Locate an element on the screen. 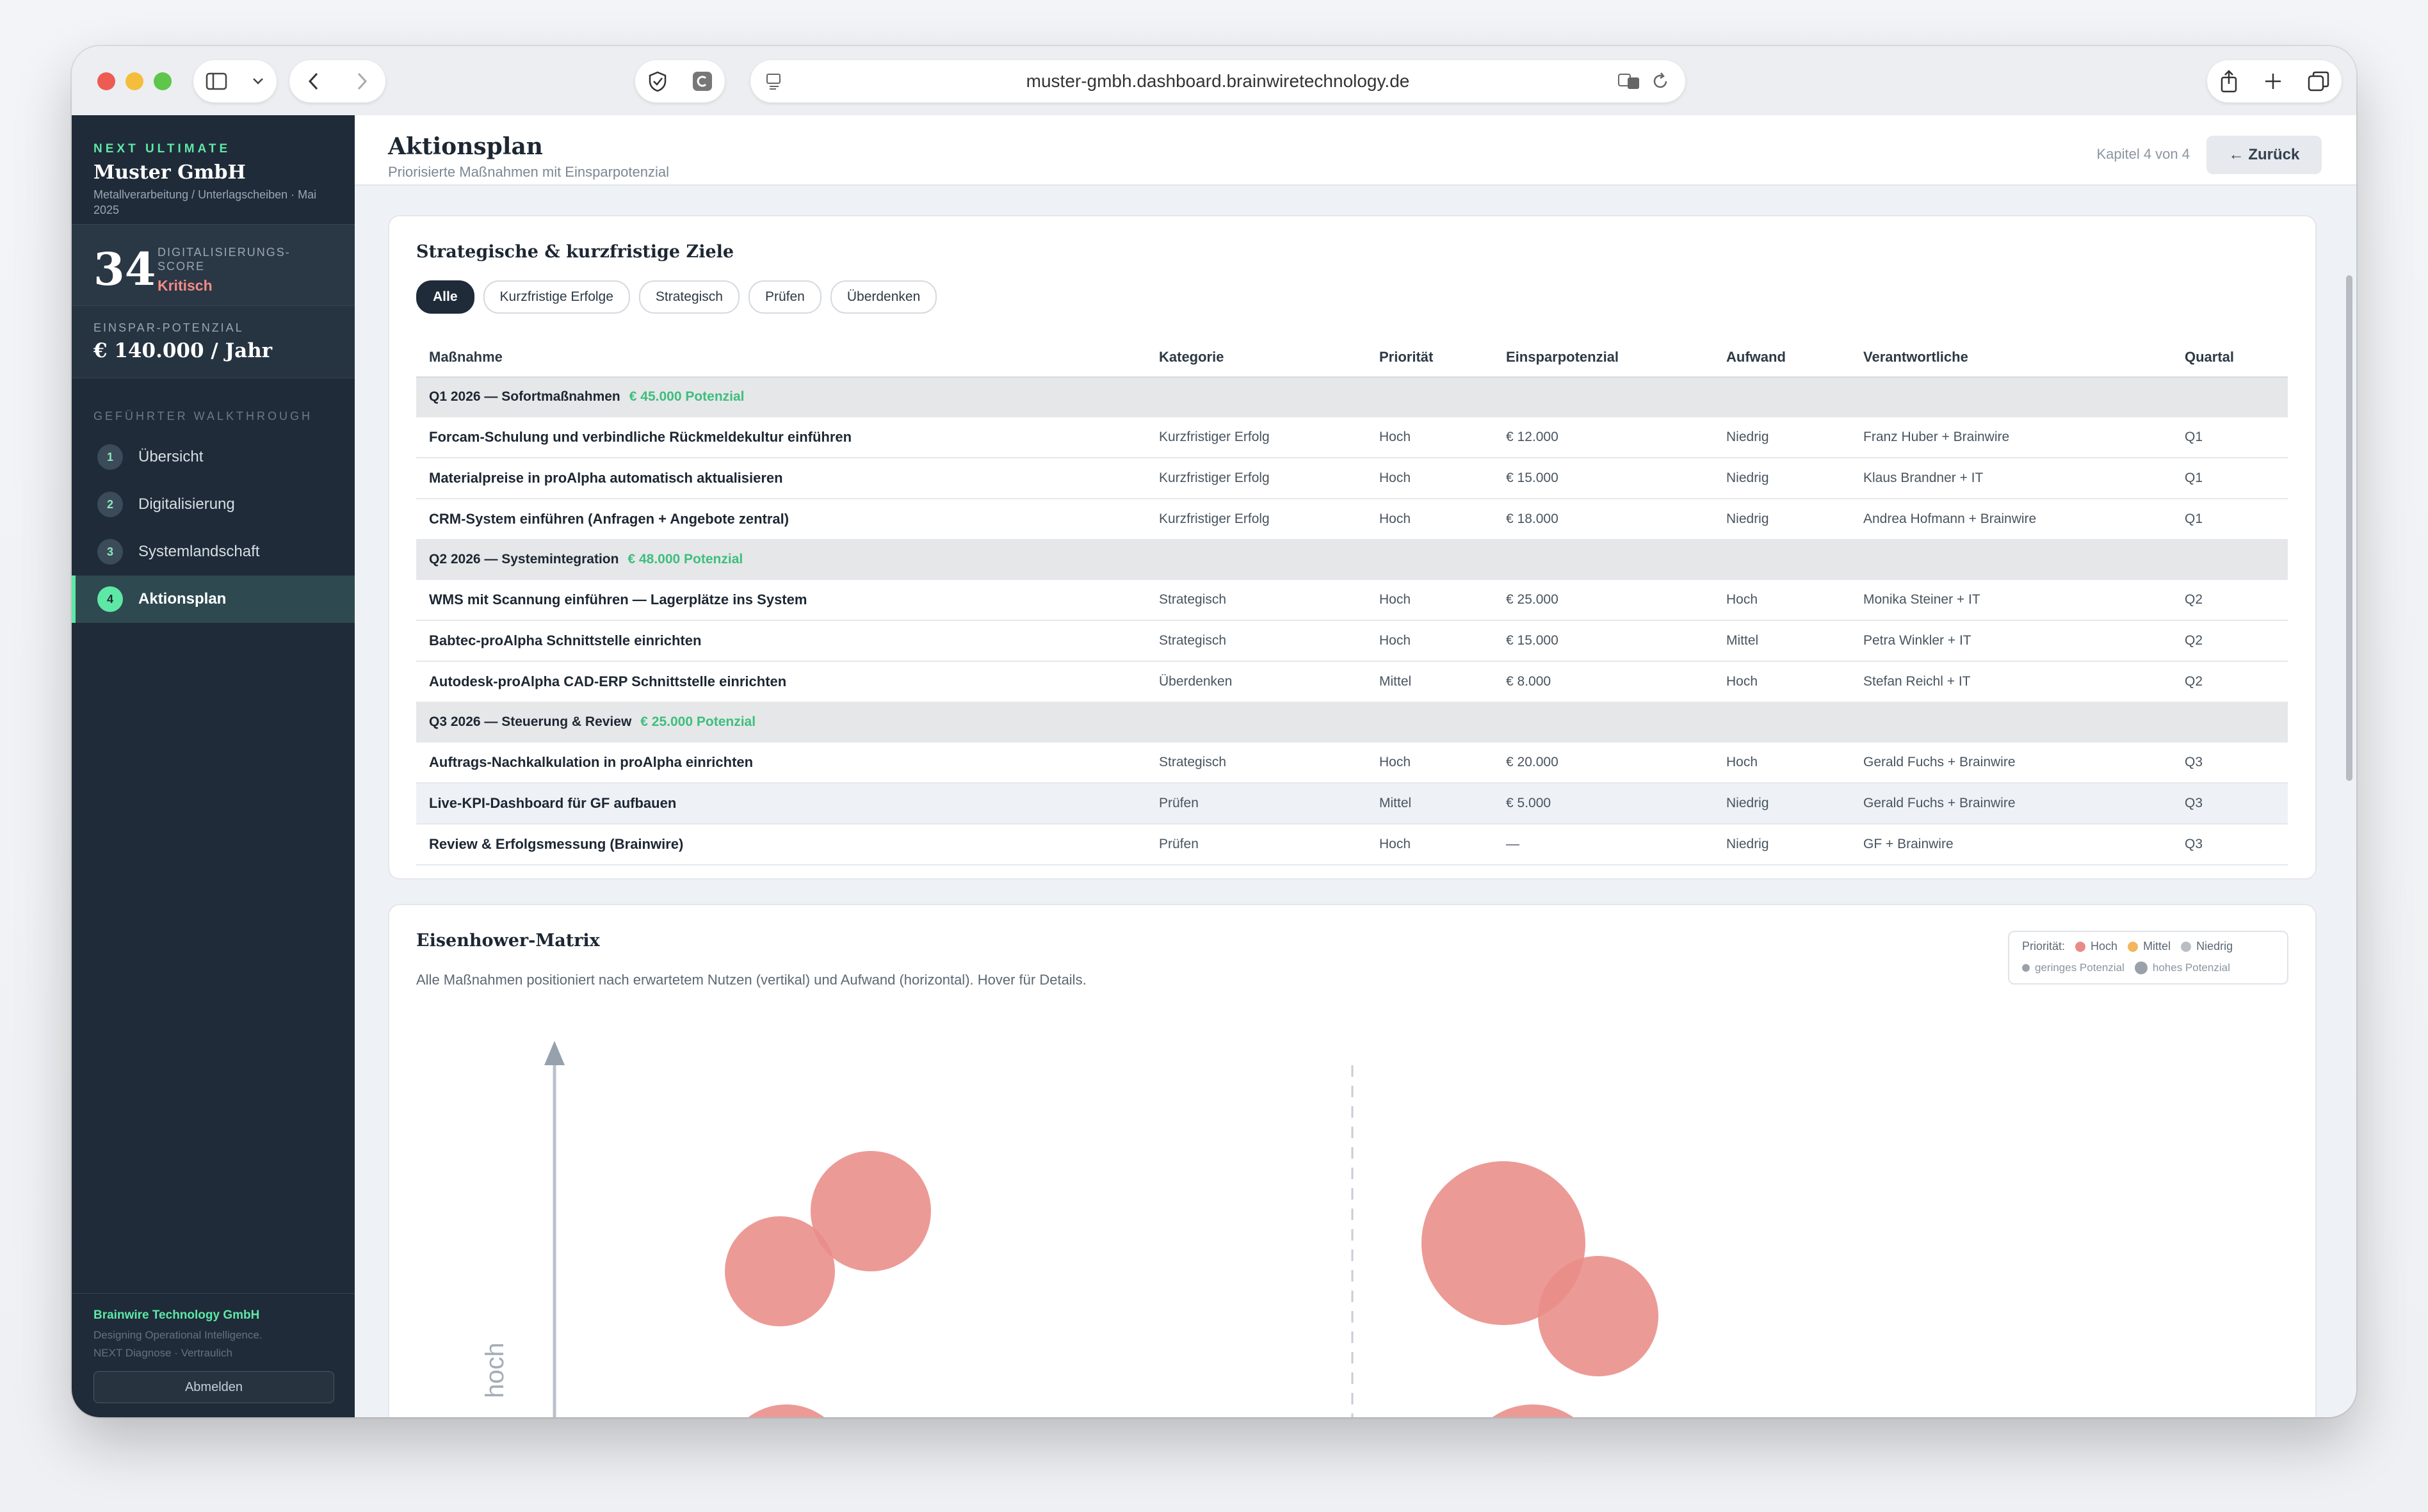 The width and height of the screenshot is (2428, 1512). close-window-button is located at coordinates (106, 81).